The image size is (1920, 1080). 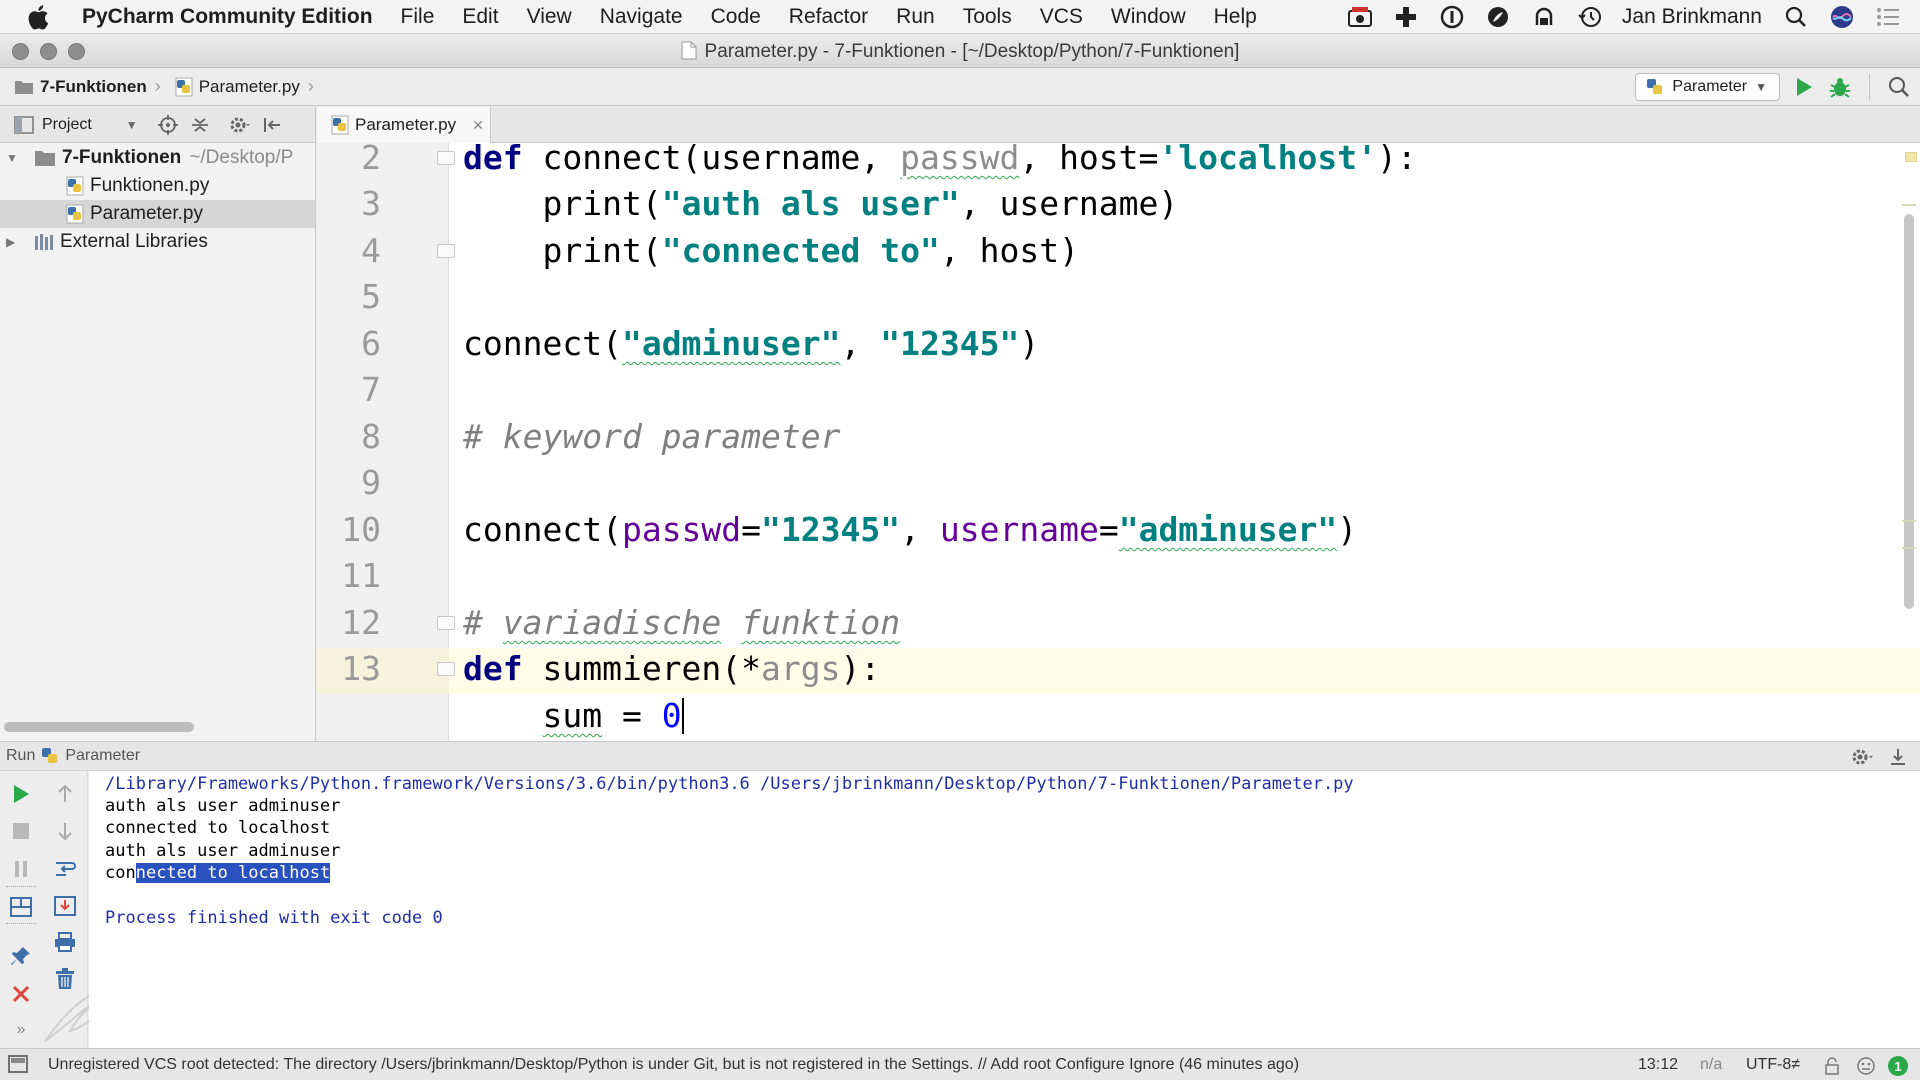 What do you see at coordinates (736, 17) in the screenshot?
I see `menu-code: Code` at bounding box center [736, 17].